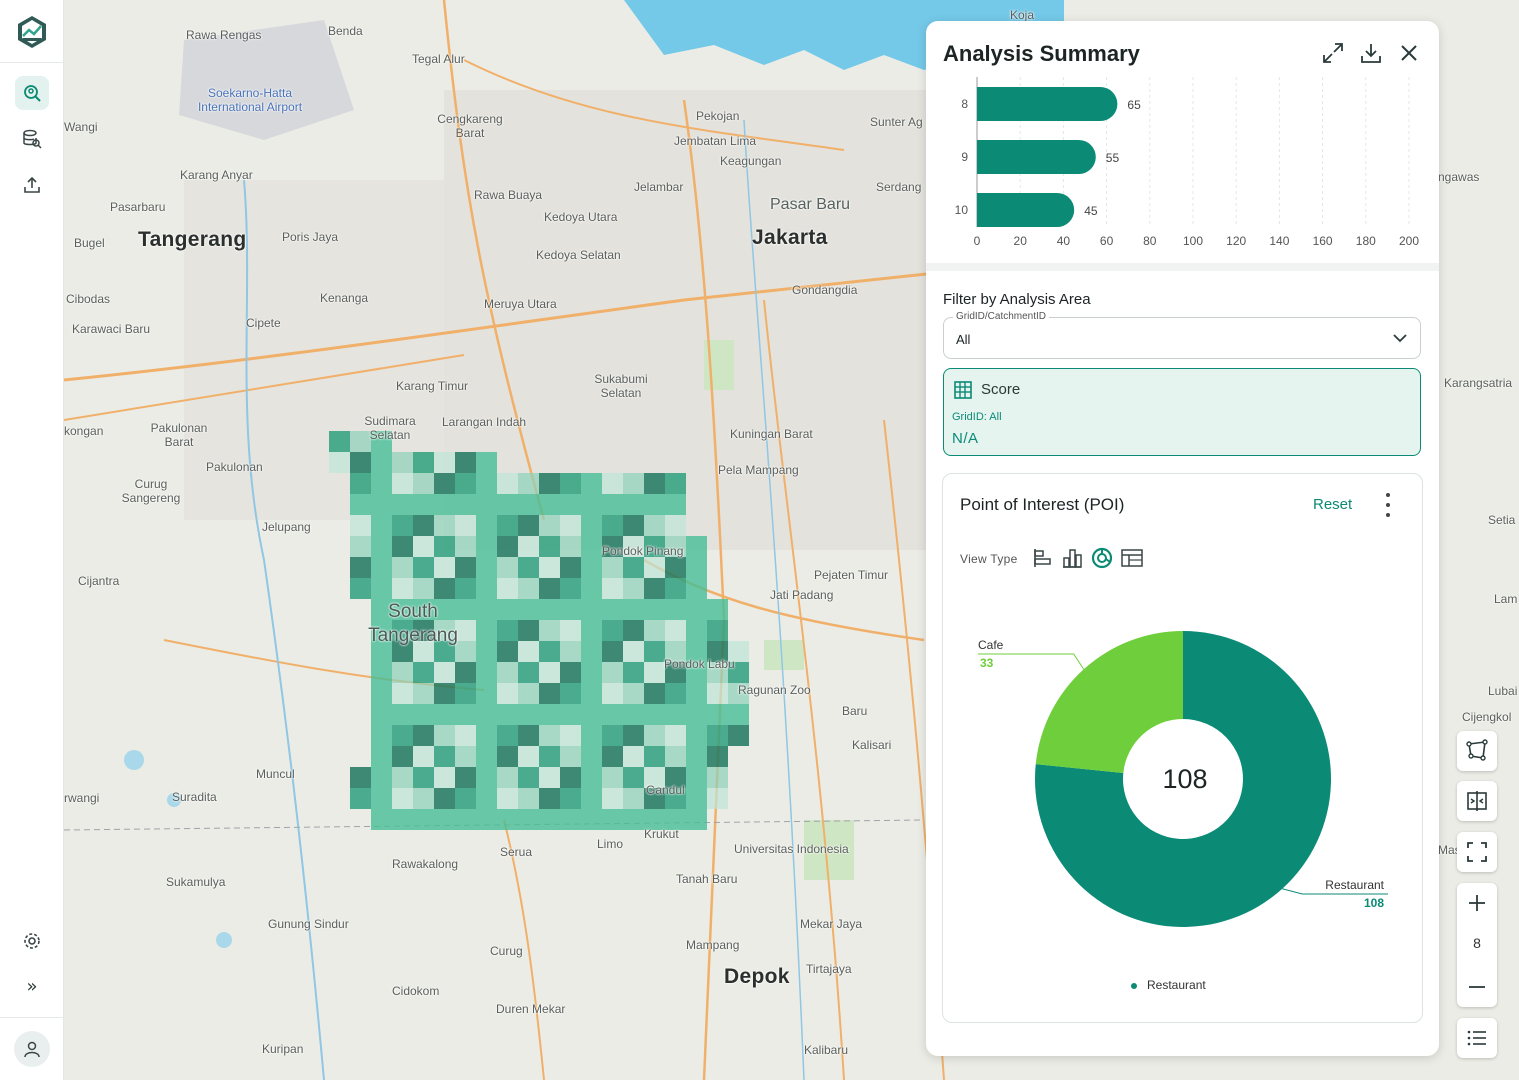  Describe the element at coordinates (1332, 504) in the screenshot. I see `reset-button: Reset` at that location.